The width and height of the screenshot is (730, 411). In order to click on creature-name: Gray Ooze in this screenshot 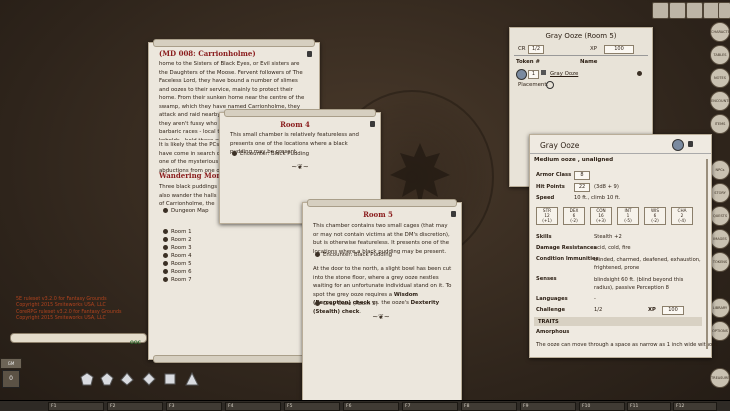, I will do `click(564, 74)`.